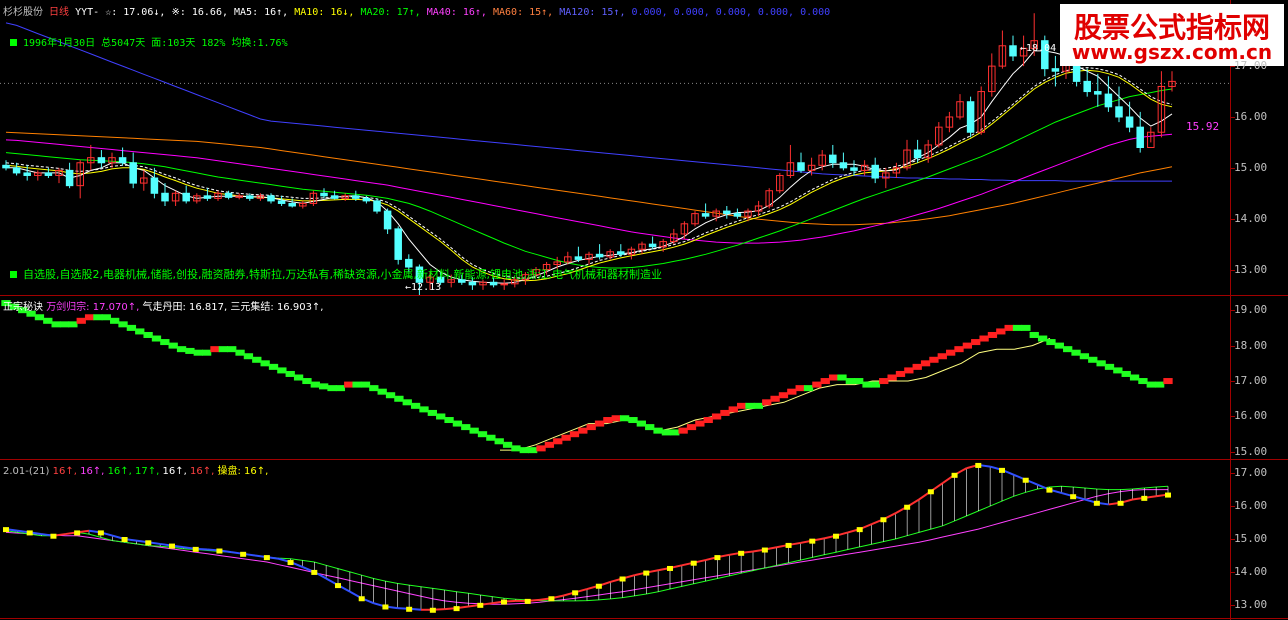  What do you see at coordinates (92, 471) in the screenshot?
I see `pane3-v2: 16↑,` at bounding box center [92, 471].